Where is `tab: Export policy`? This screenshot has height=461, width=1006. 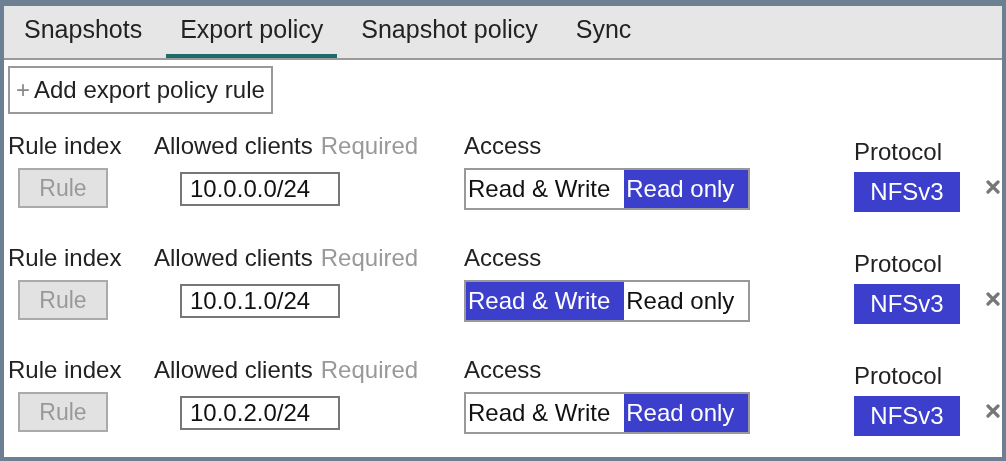
tab: Export policy is located at coordinates (252, 36).